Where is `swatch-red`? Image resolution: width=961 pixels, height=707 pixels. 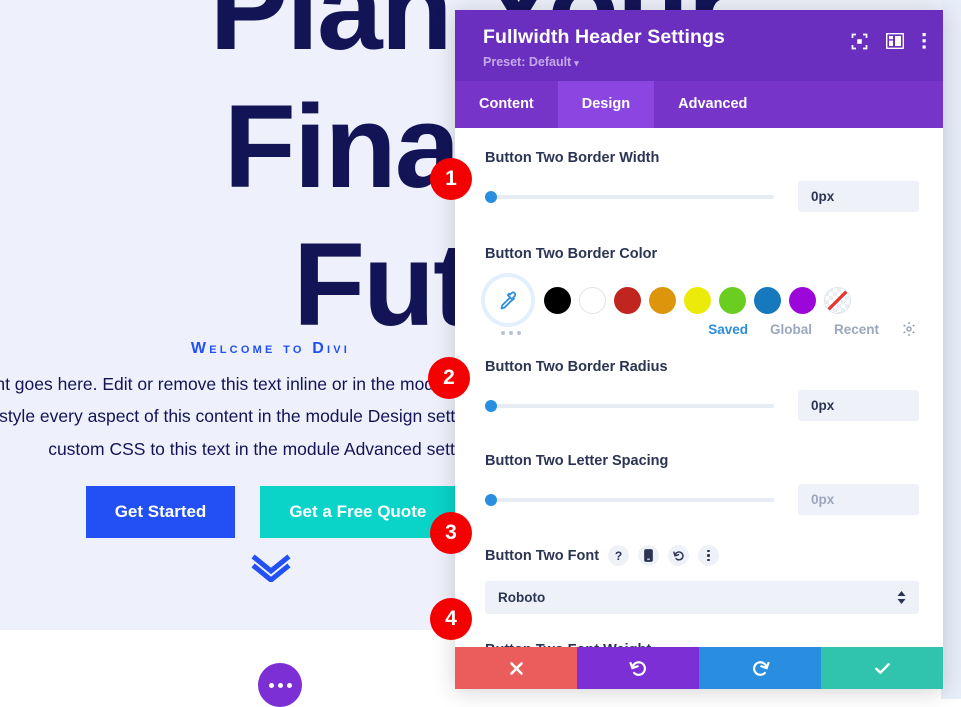 swatch-red is located at coordinates (627, 300).